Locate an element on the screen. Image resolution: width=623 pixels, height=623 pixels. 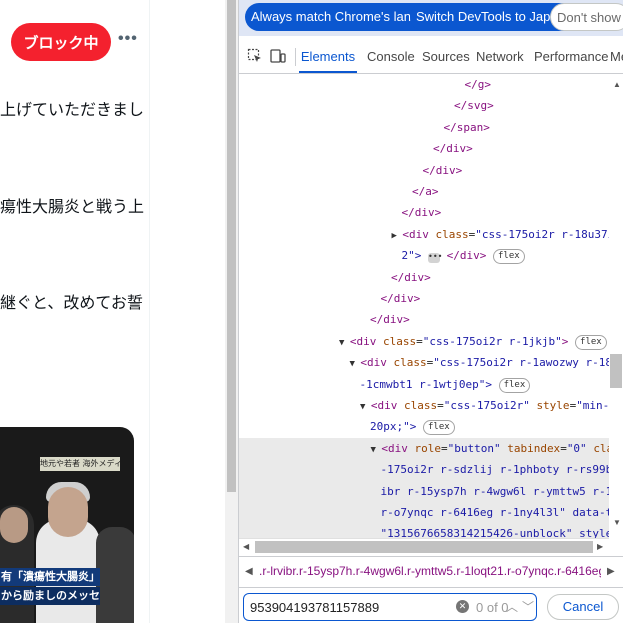
tweet-text-line: 瘍性大腸炎と戦う上 is located at coordinates (72, 206).